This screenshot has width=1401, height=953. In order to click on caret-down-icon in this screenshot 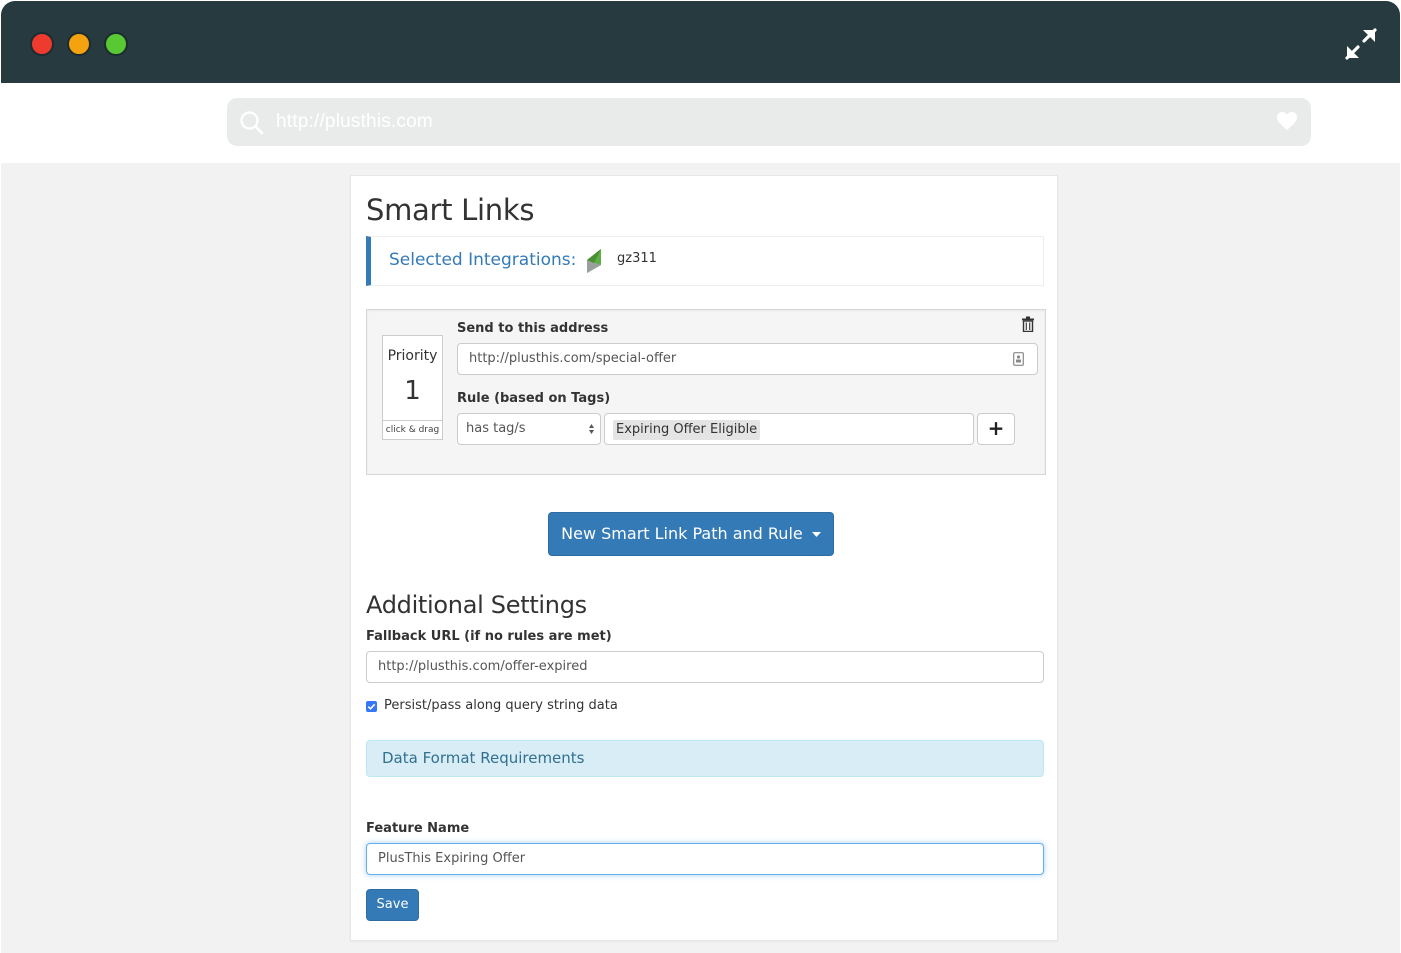, I will do `click(816, 534)`.